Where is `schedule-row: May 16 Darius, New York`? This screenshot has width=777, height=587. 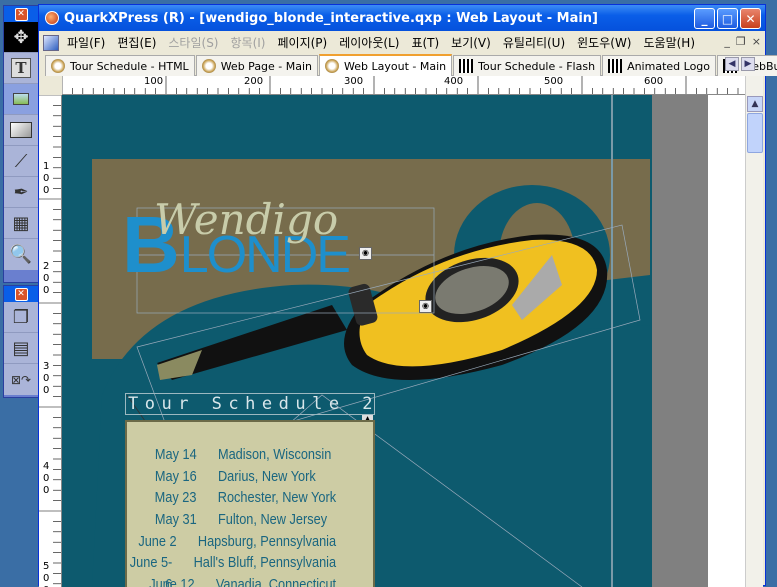
schedule-row: May 16 Darius, New York is located at coordinates (231, 477).